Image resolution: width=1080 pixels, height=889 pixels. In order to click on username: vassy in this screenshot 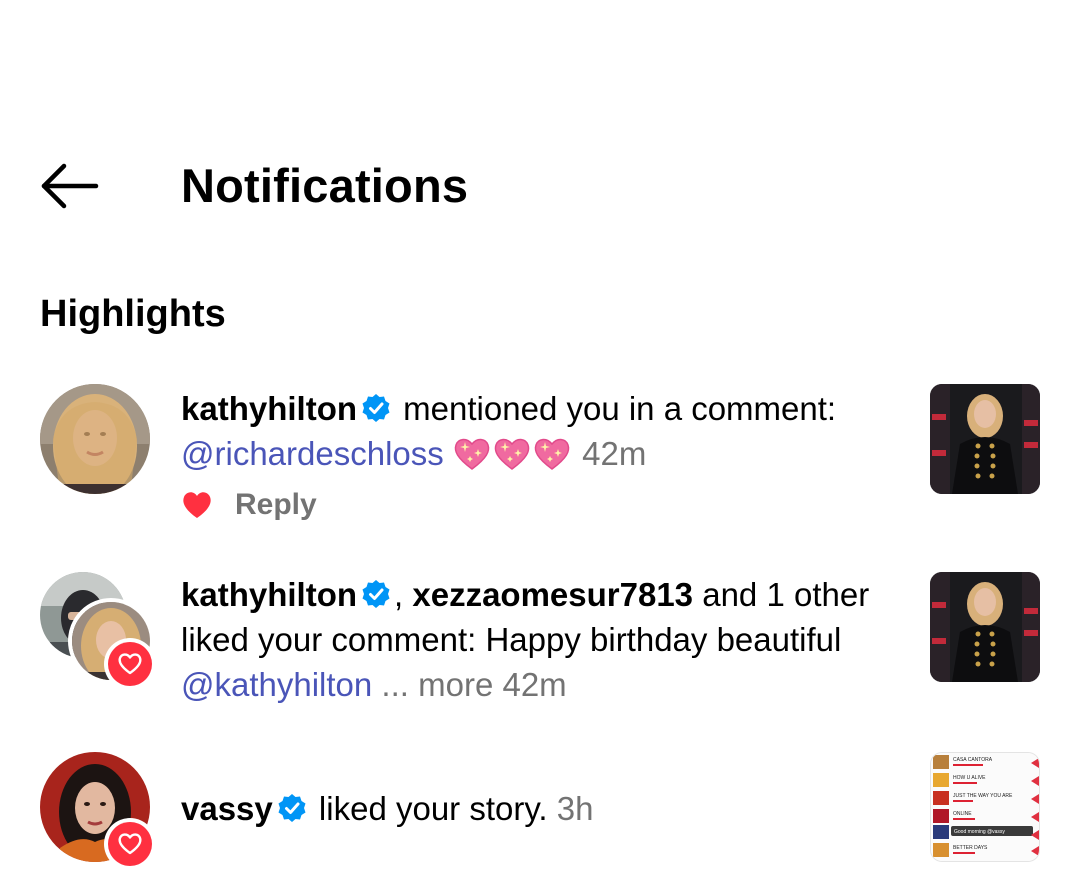, I will do `click(227, 808)`.